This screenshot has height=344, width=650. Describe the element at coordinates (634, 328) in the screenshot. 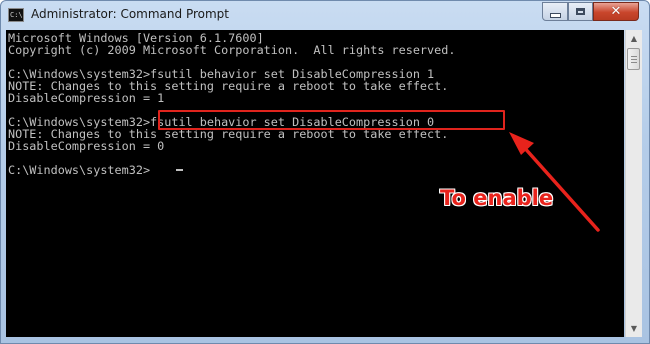

I see `scroll-down-arrow-icon: ▼` at that location.